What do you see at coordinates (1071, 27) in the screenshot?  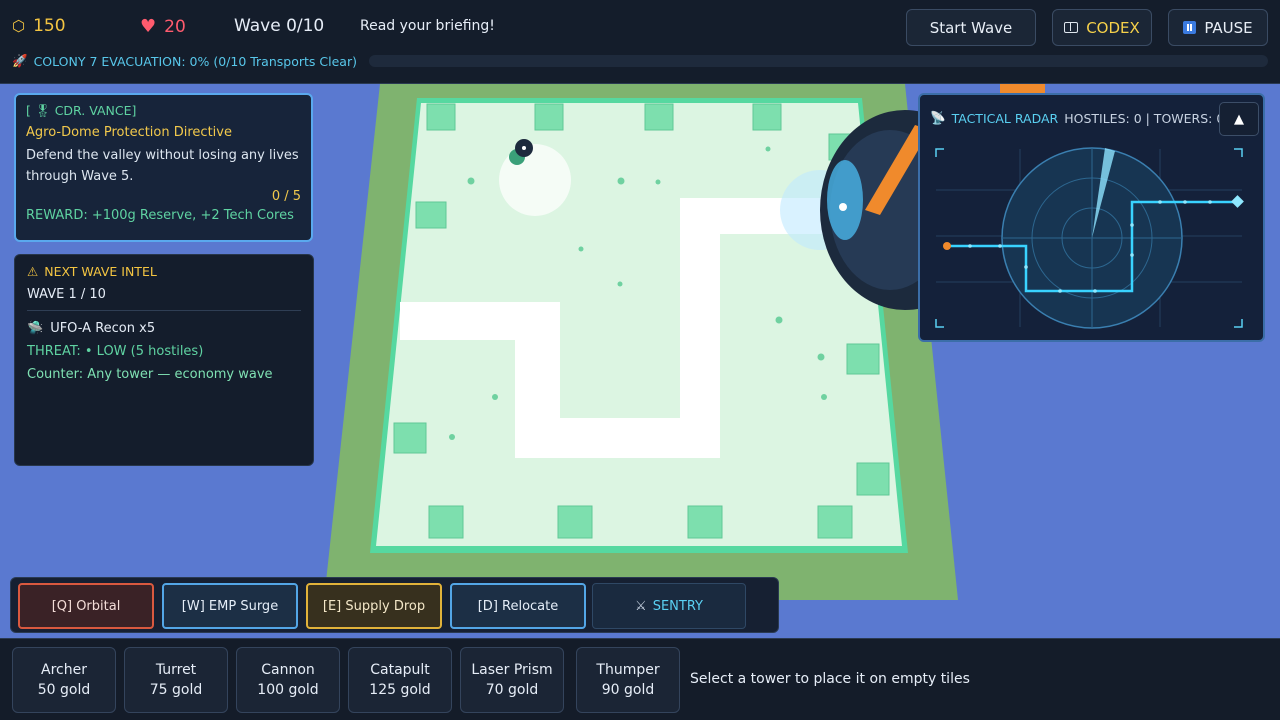 I see `book-icon` at bounding box center [1071, 27].